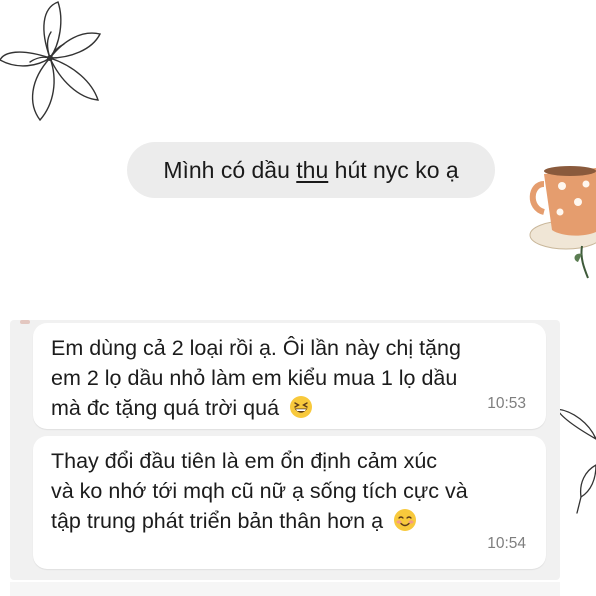 The height and width of the screenshot is (596, 596). Describe the element at coordinates (244, 461) in the screenshot. I see `message-line: Thay đổi đầu tiên là em ổn định cảm xúc` at that location.